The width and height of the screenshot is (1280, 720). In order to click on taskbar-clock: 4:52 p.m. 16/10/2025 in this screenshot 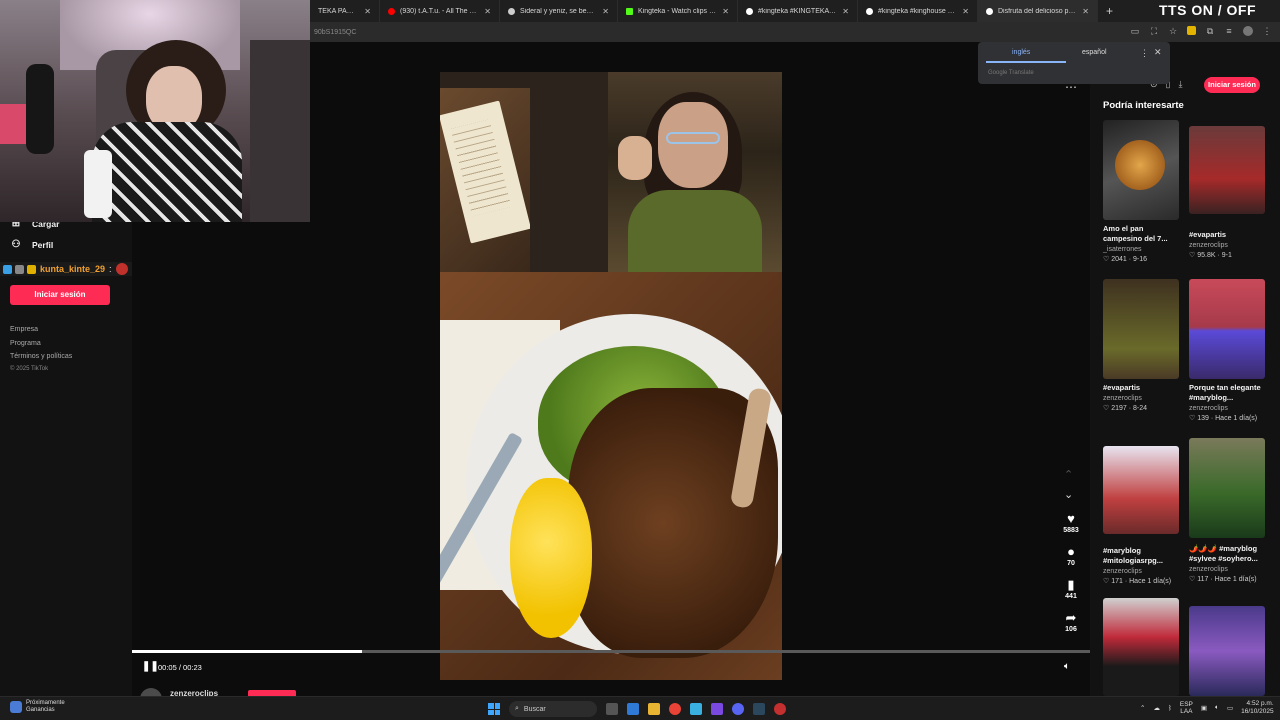, I will do `click(1257, 708)`.